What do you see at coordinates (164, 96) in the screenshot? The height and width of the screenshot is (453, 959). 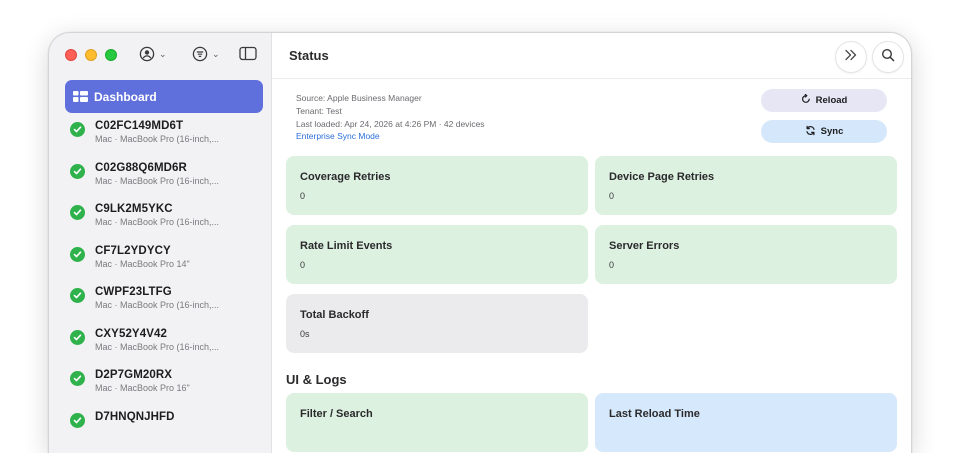 I see `sidebar-item-dashboard: Dashboard` at bounding box center [164, 96].